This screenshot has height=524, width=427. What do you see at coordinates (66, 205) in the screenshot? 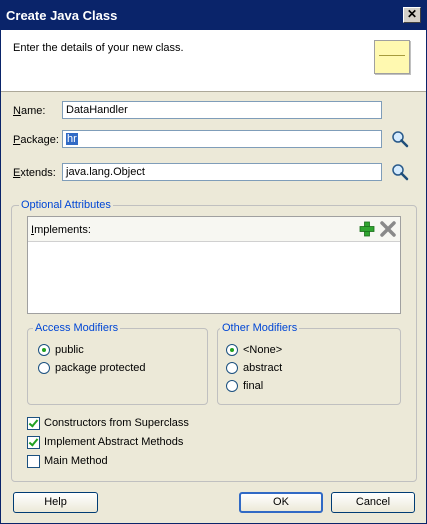
I see `optional-attributes-title: Optional Attributes` at bounding box center [66, 205].